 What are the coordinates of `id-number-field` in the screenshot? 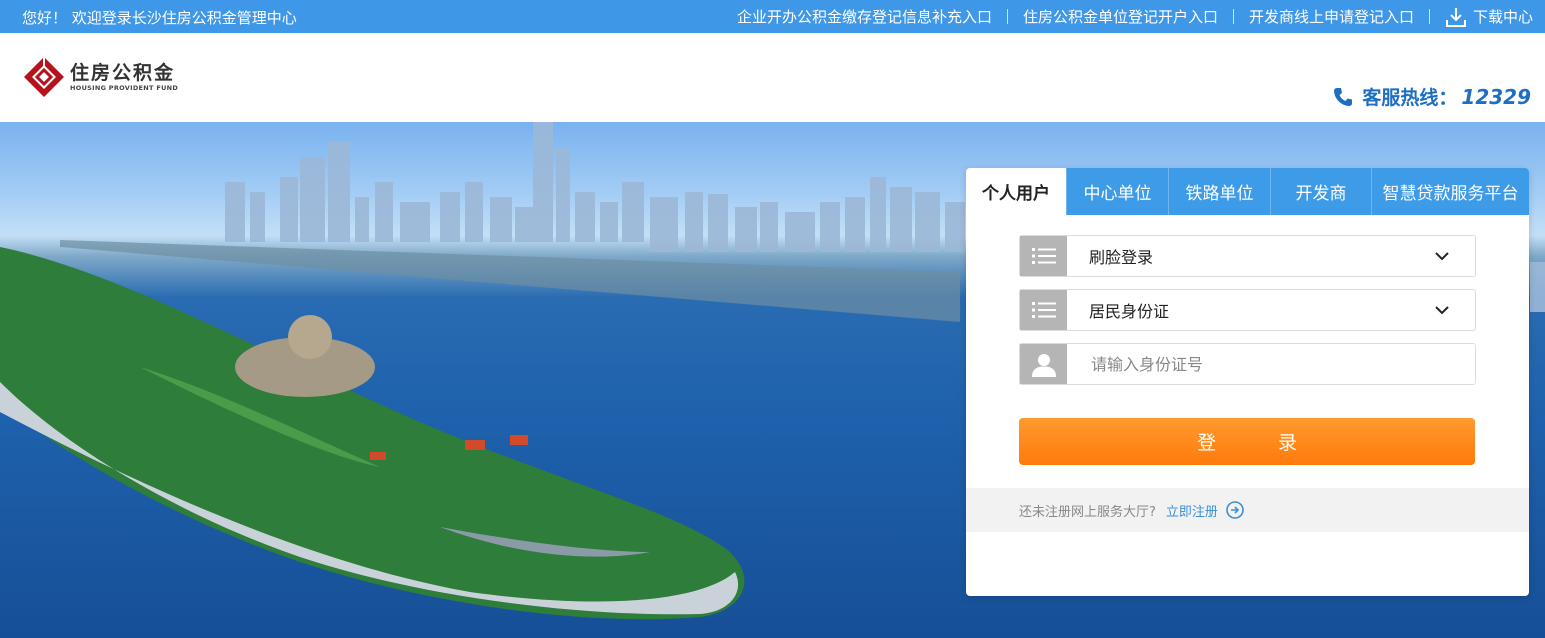 It's located at (1247, 364).